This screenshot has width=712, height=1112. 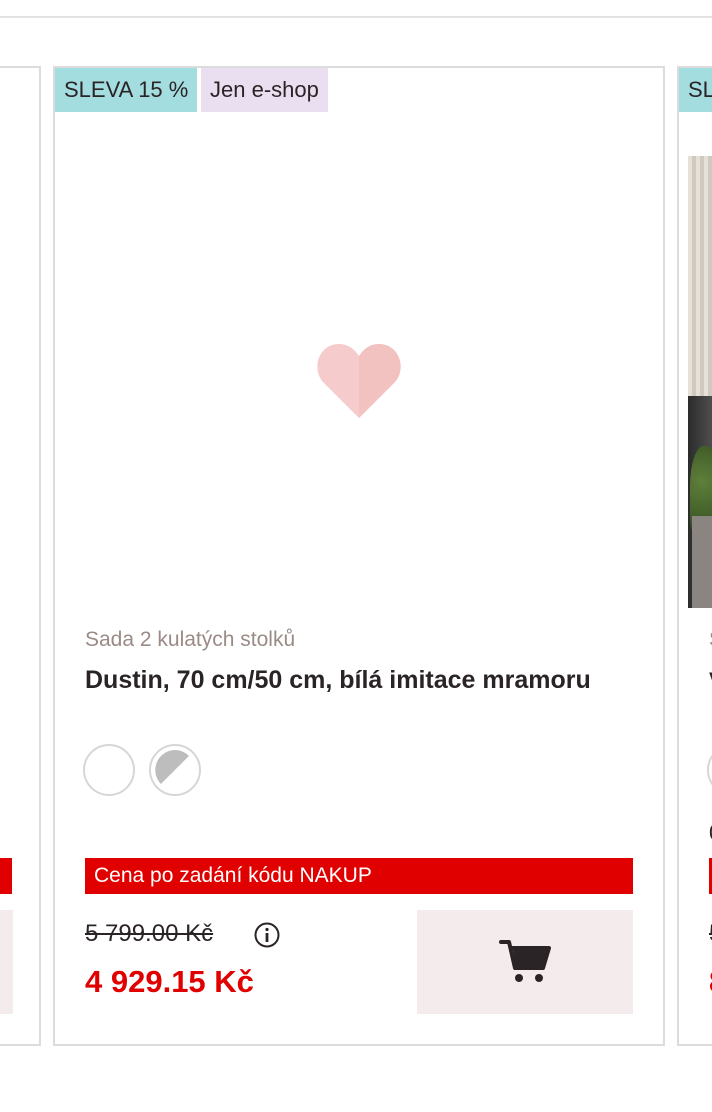 I want to click on info-icon, so click(x=267, y=935).